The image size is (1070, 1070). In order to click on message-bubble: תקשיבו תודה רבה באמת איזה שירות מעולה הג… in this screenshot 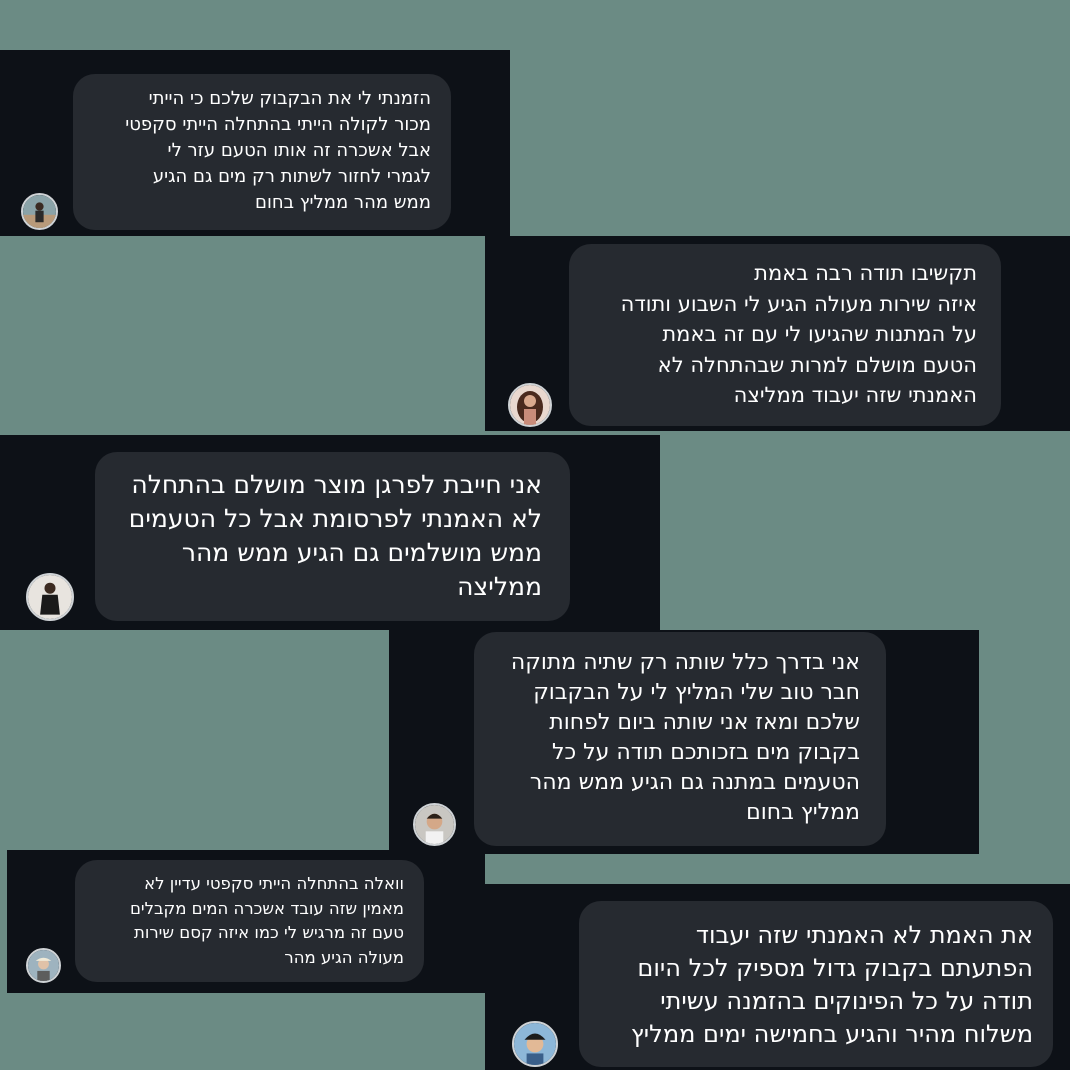, I will do `click(785, 335)`.